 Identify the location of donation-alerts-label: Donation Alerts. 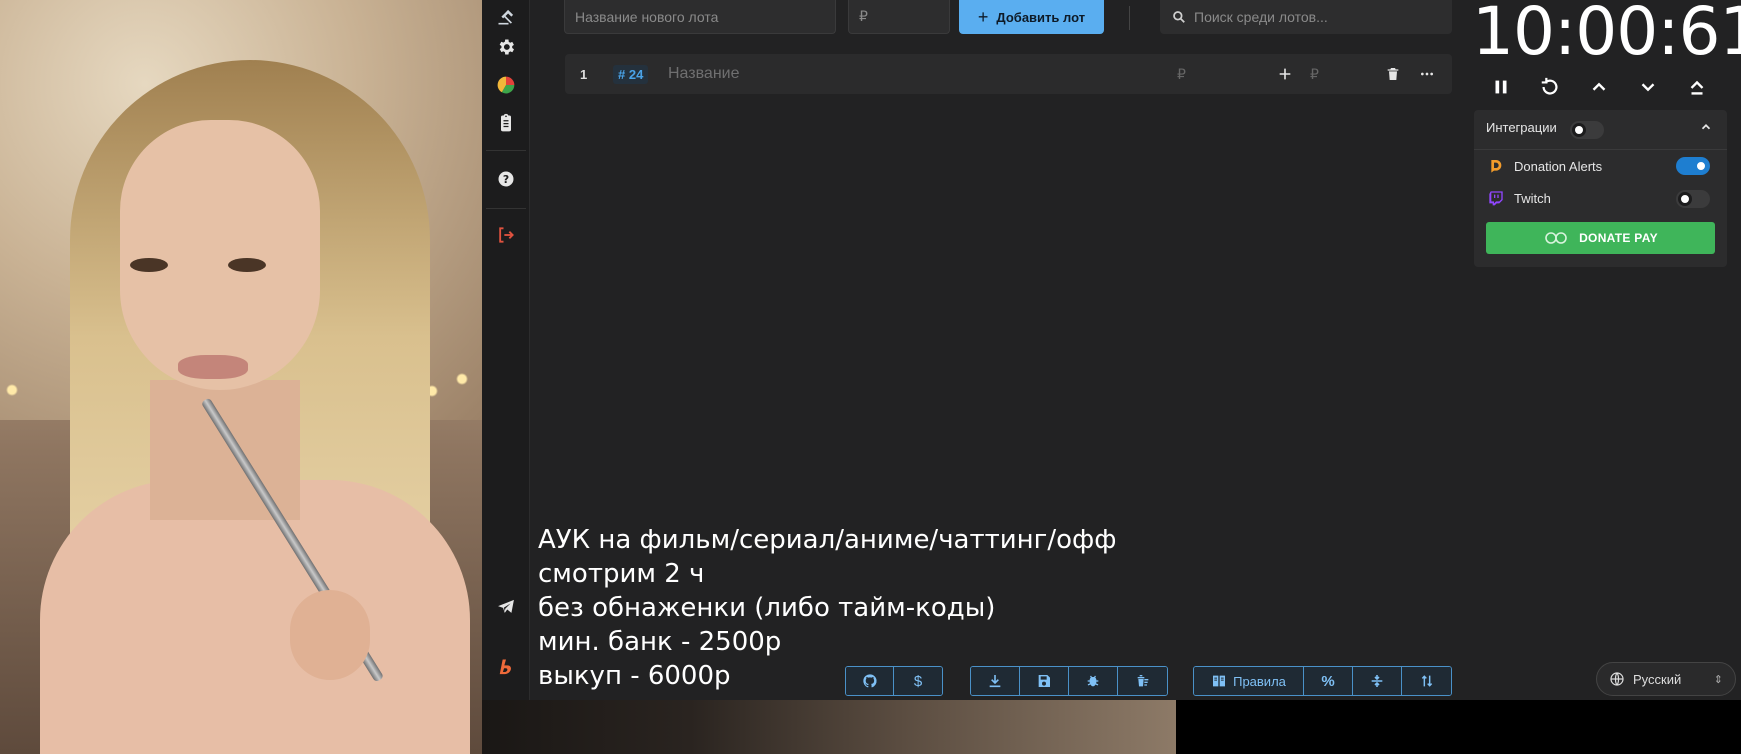
(1558, 166).